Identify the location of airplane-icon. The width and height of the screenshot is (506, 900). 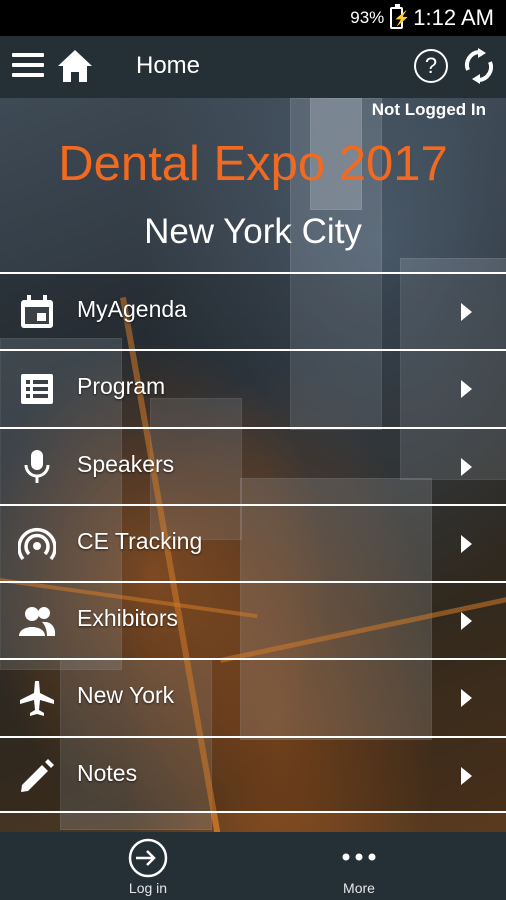
(37, 699).